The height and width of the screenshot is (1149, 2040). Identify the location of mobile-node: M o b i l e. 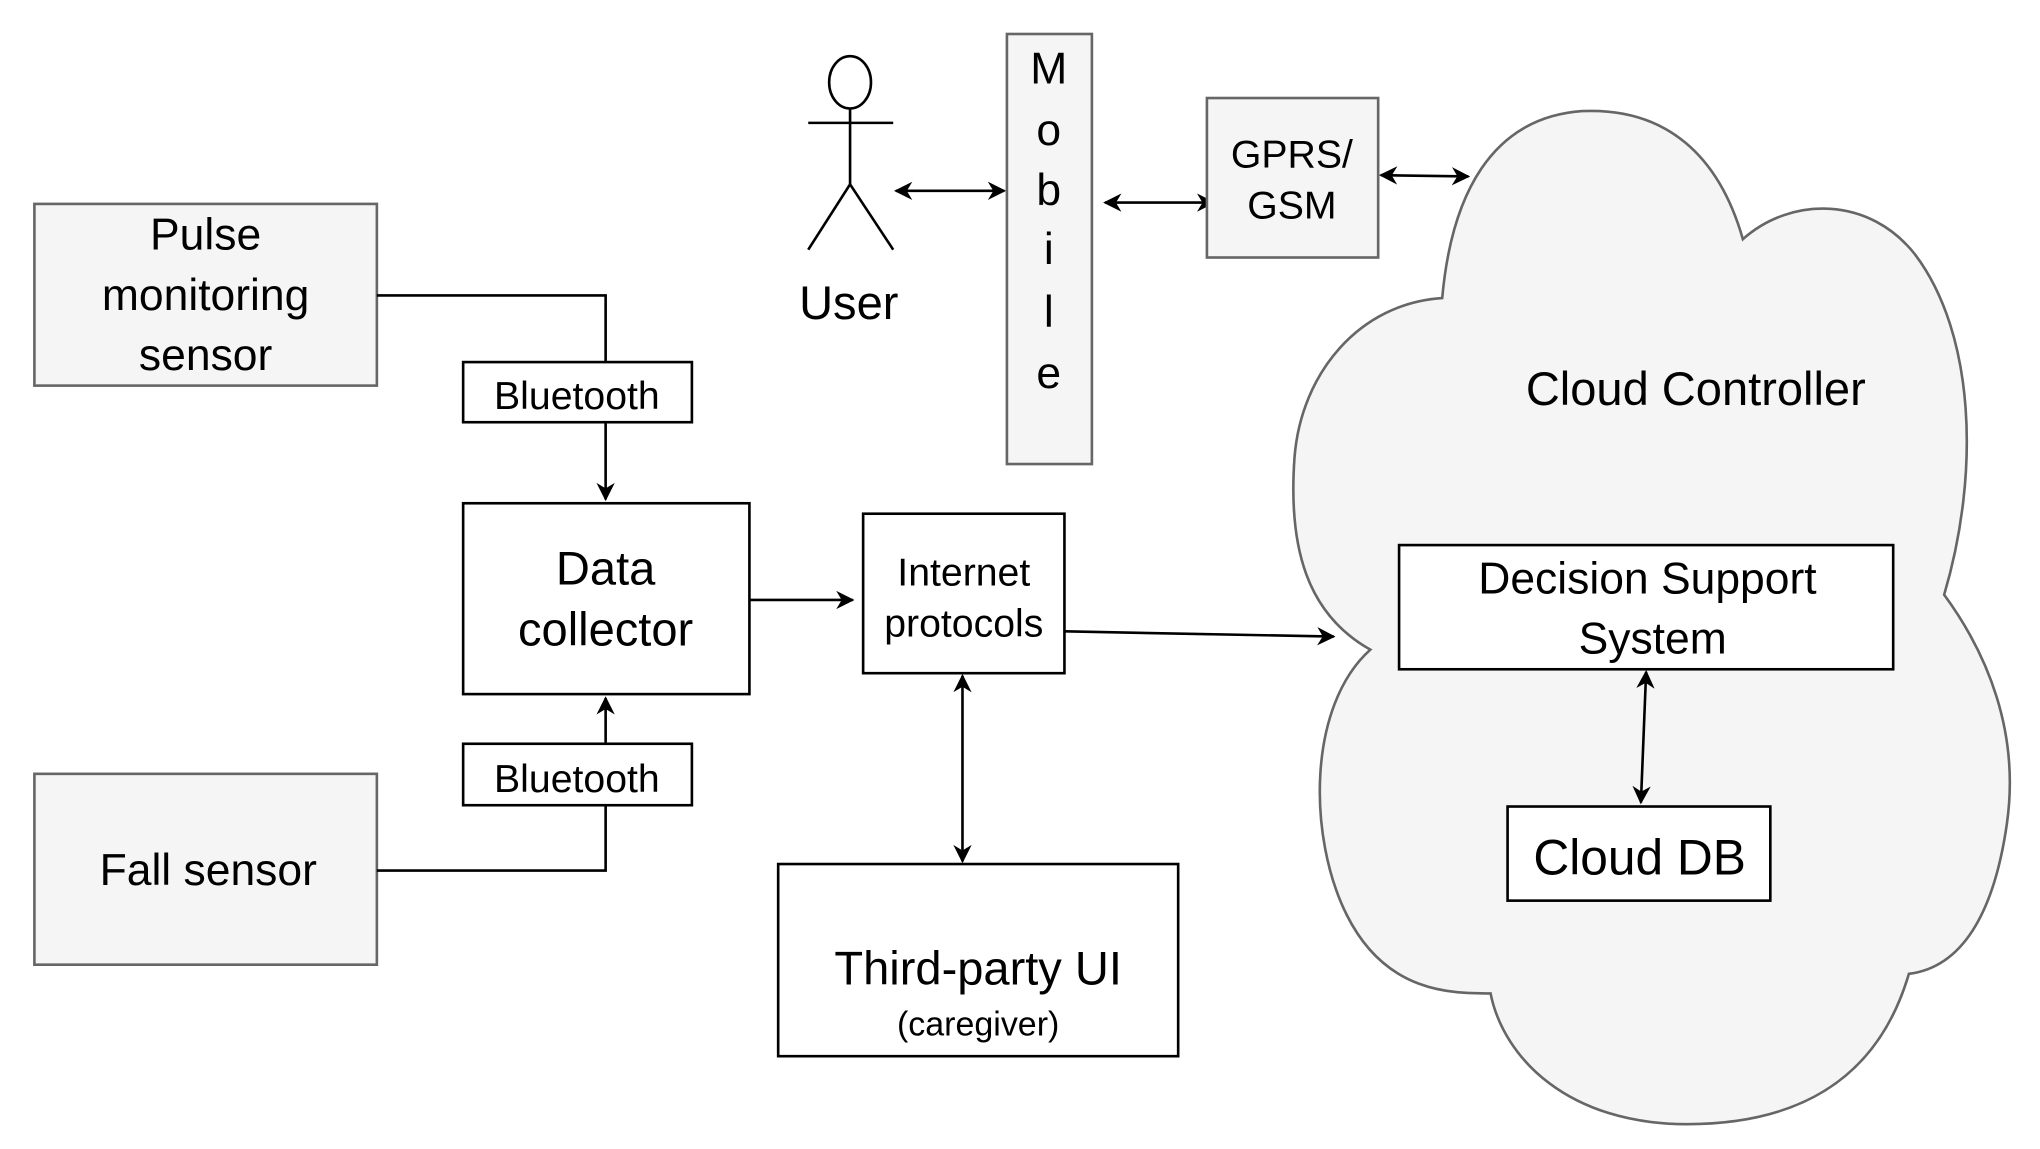
(1049, 249).